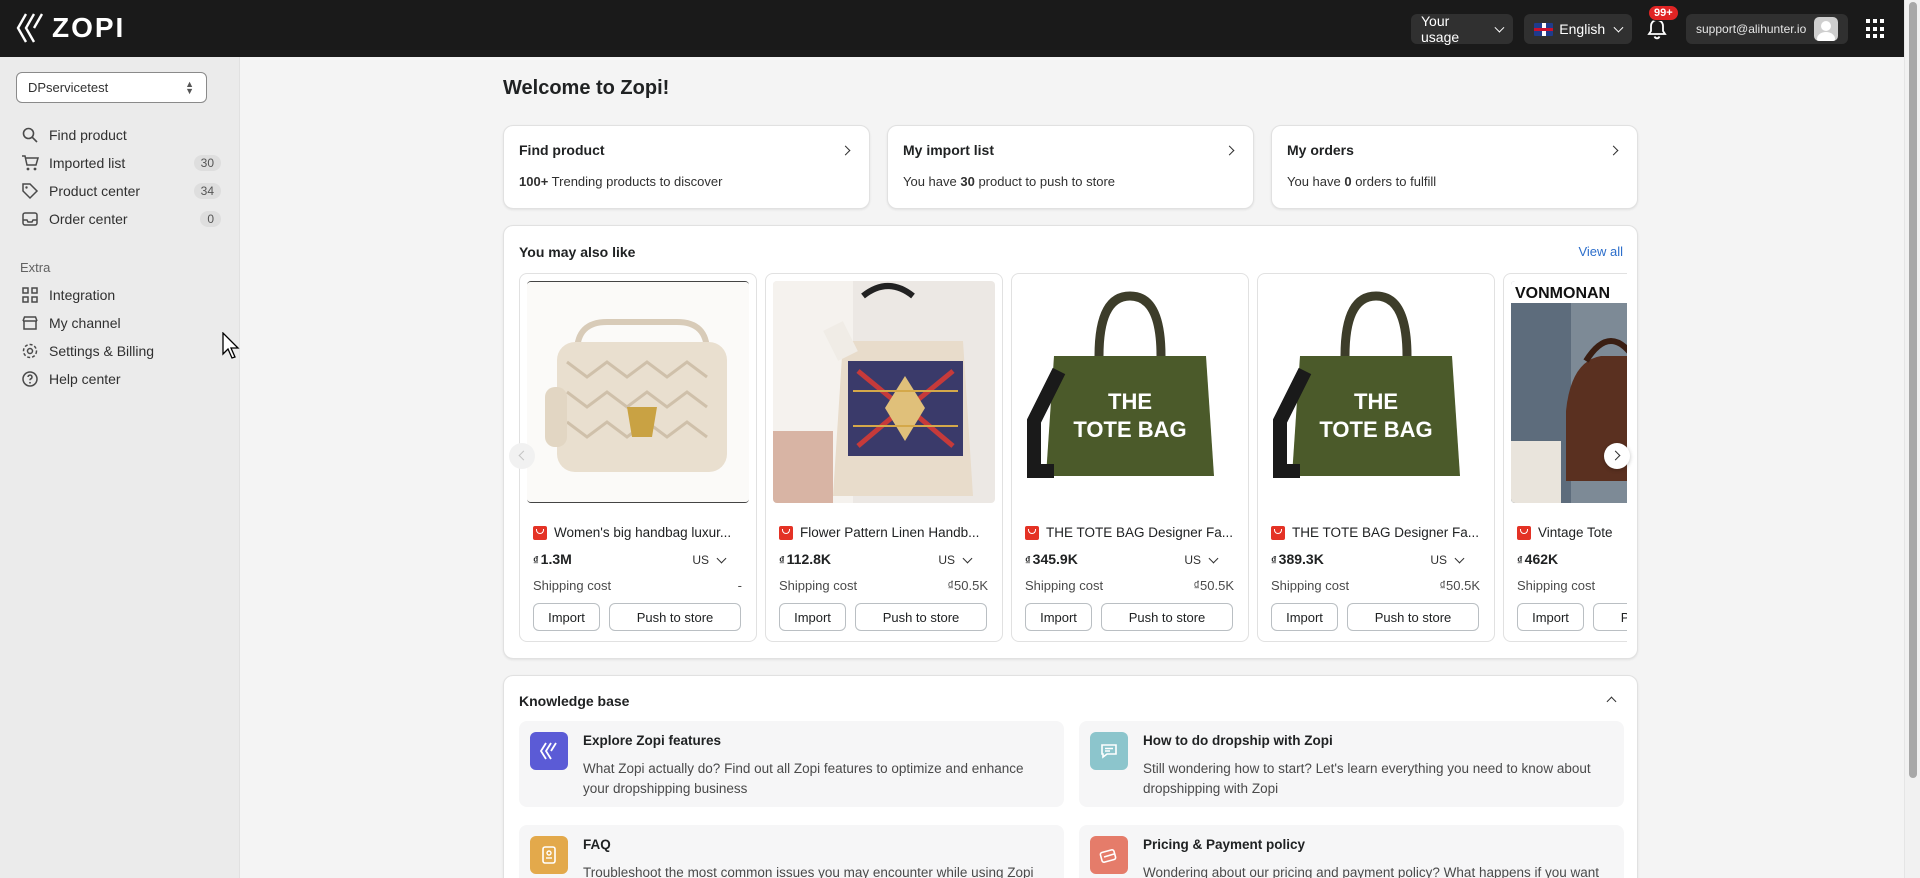 The image size is (1920, 878). Describe the element at coordinates (1362, 181) in the screenshot. I see `card-subtitle: You have 0 orders to fulfill` at that location.